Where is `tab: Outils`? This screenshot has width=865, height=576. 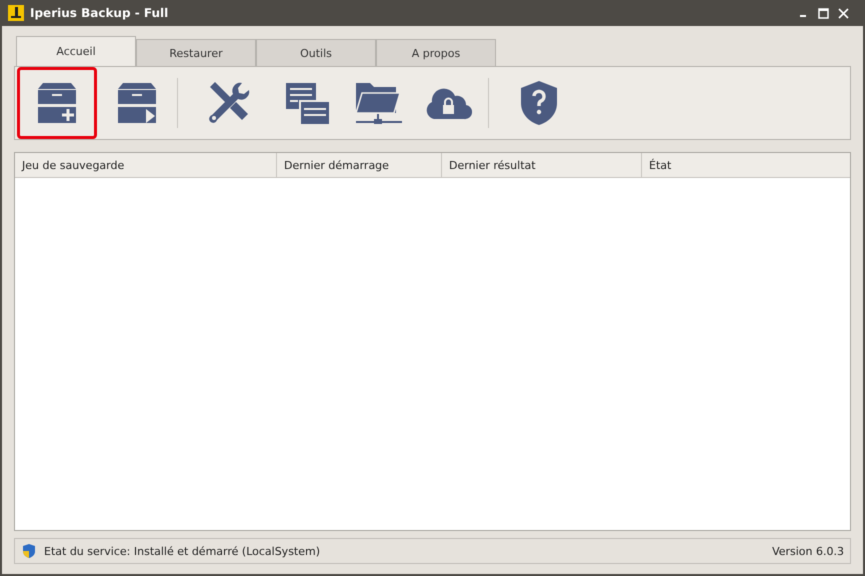 tab: Outils is located at coordinates (316, 52).